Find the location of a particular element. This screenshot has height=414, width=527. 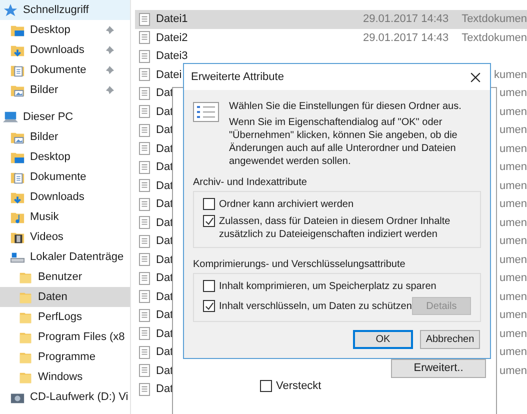

group-title: Archiv- und Indexattribute is located at coordinates (250, 182).